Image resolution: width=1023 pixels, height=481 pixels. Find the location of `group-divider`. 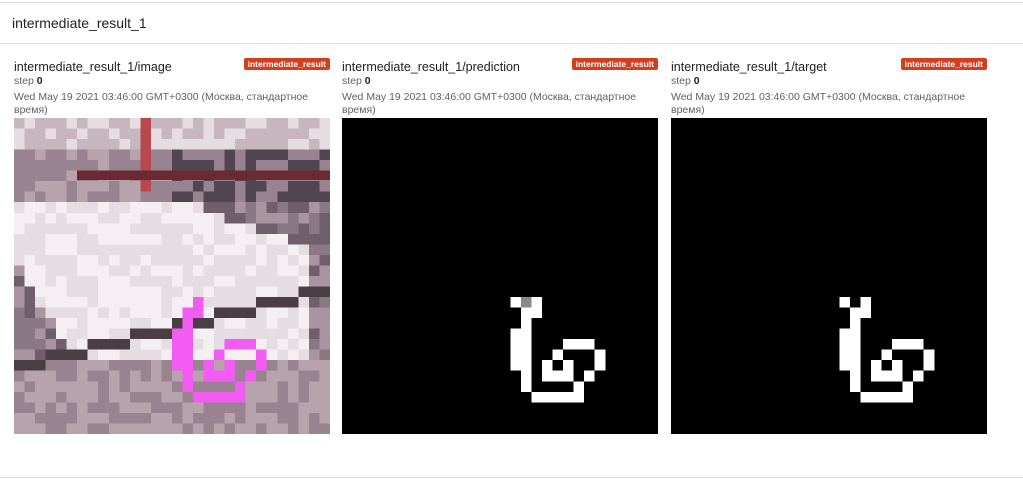

group-divider is located at coordinates (511, 43).